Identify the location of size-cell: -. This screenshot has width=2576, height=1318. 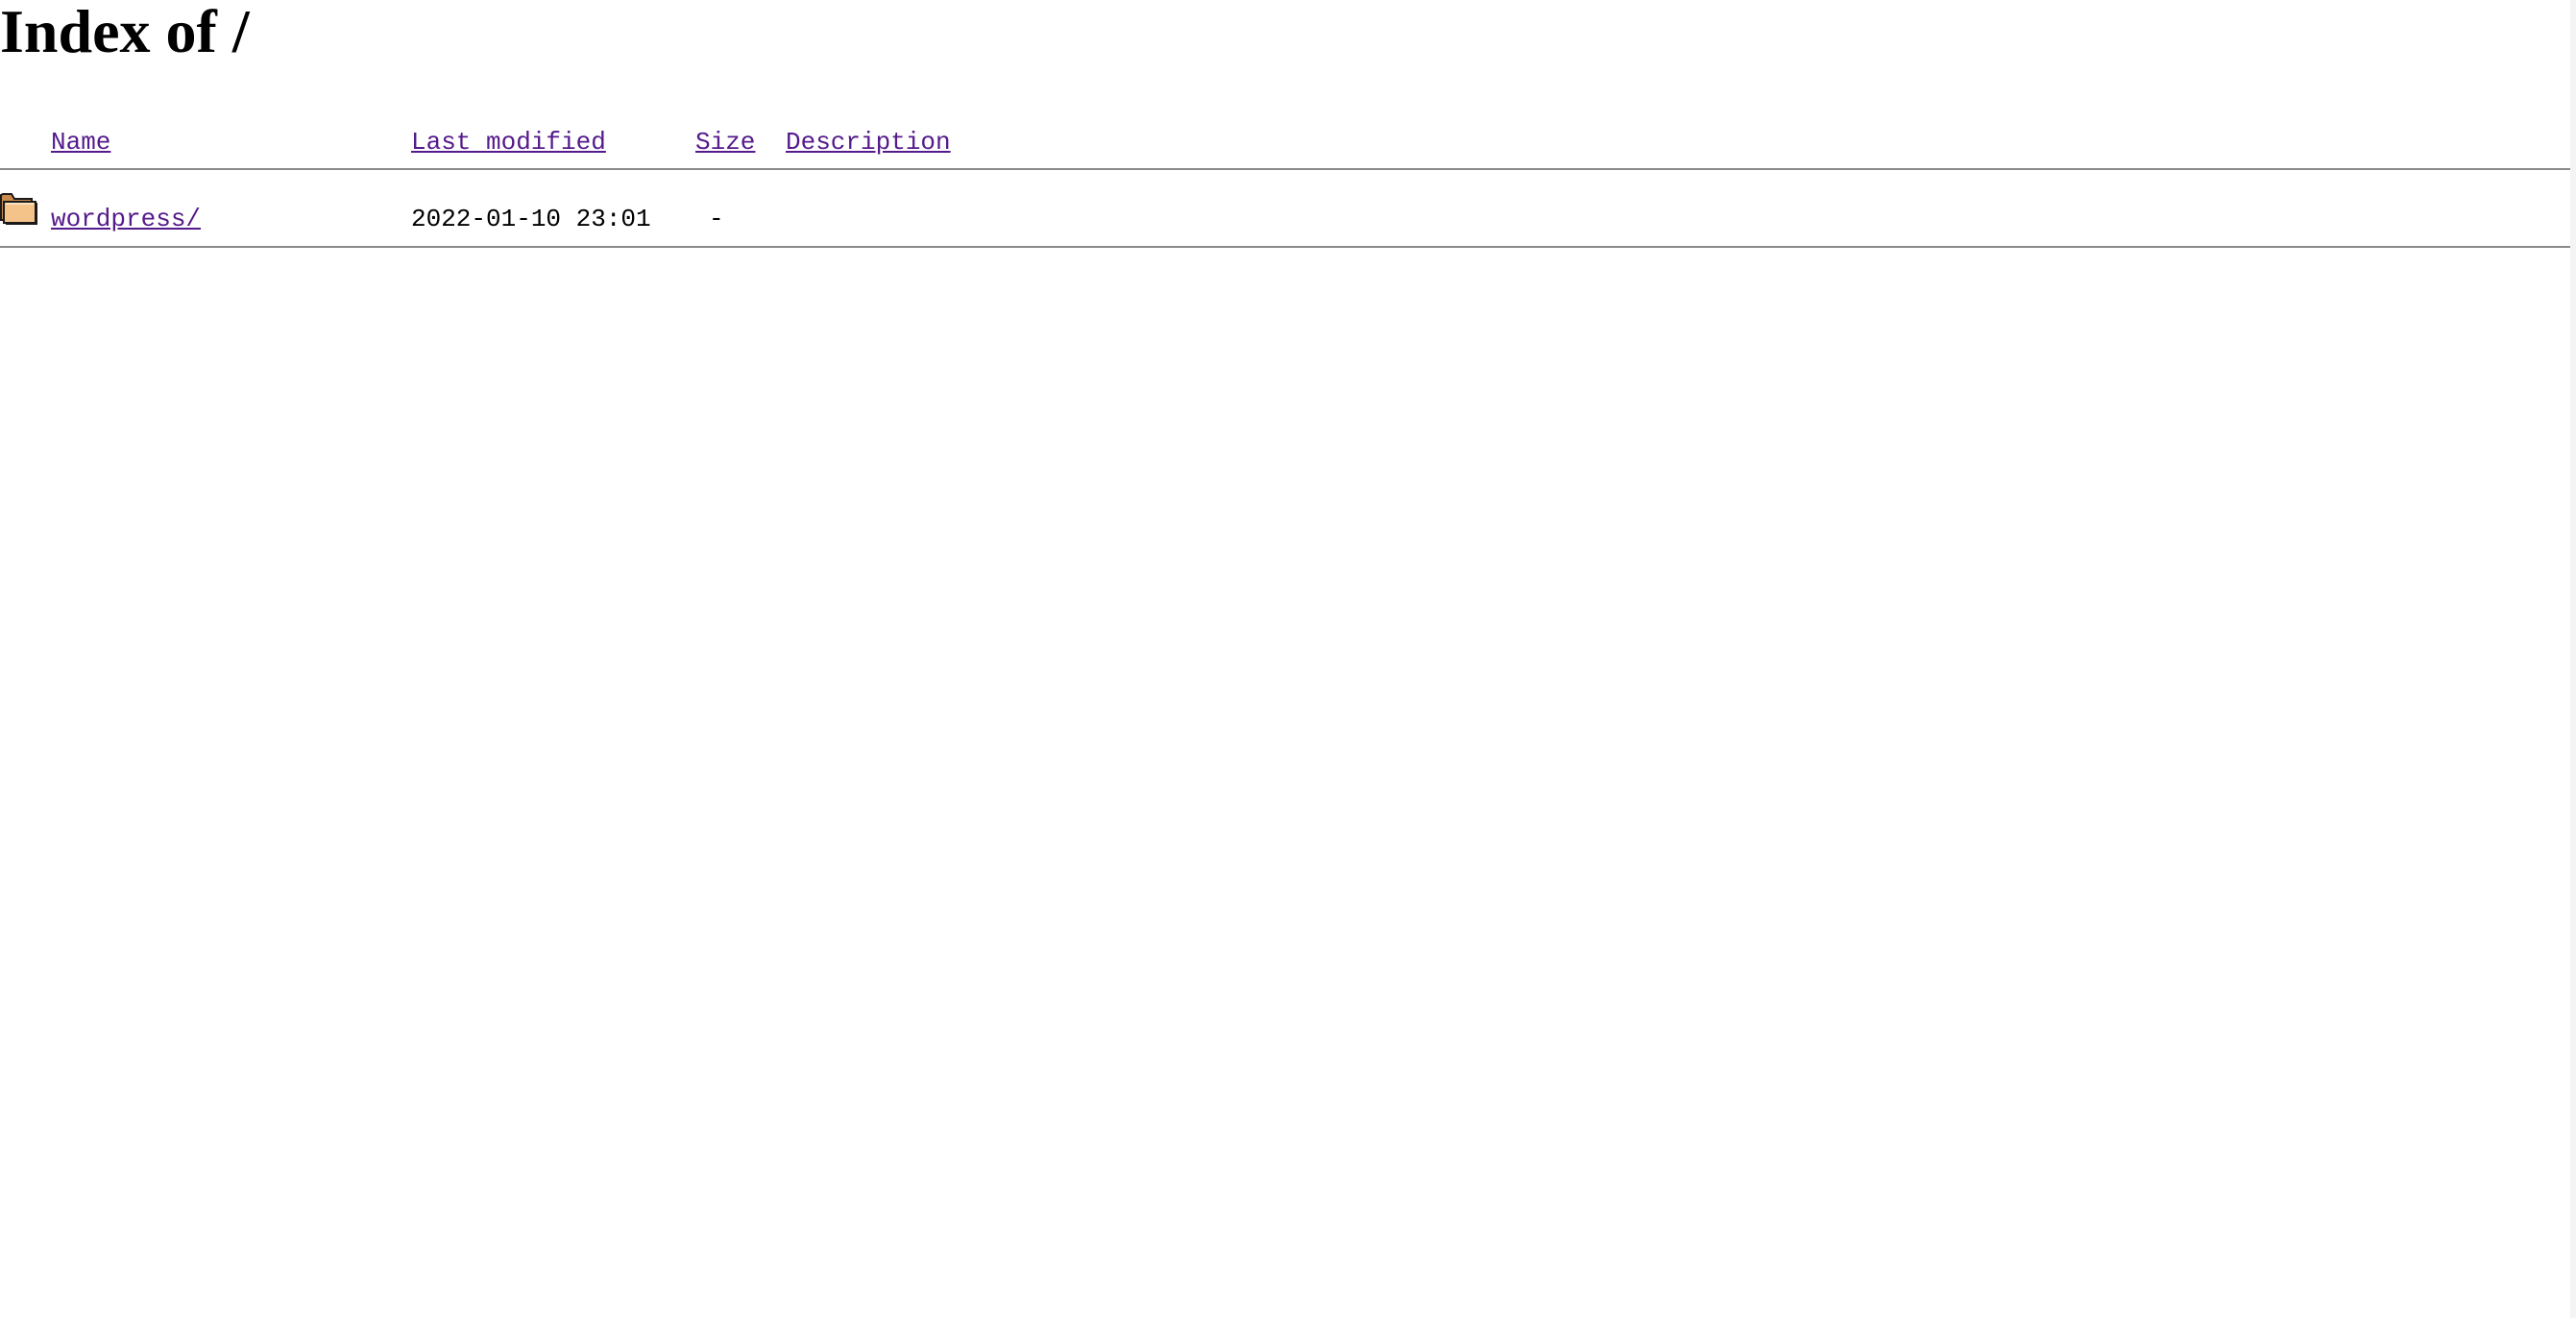
(716, 219).